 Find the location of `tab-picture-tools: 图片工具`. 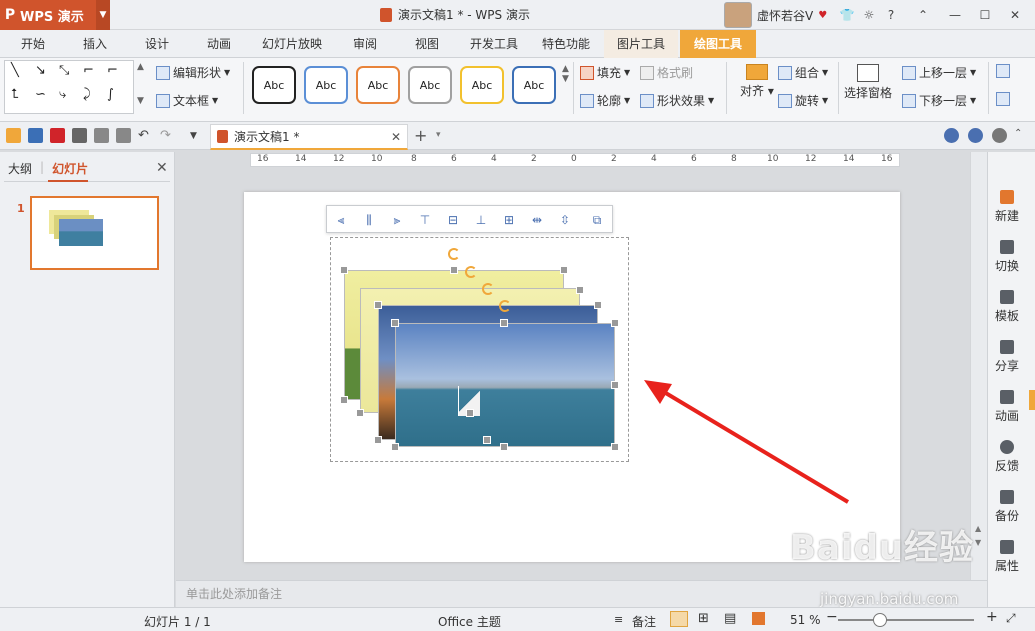

tab-picture-tools: 图片工具 is located at coordinates (641, 44).